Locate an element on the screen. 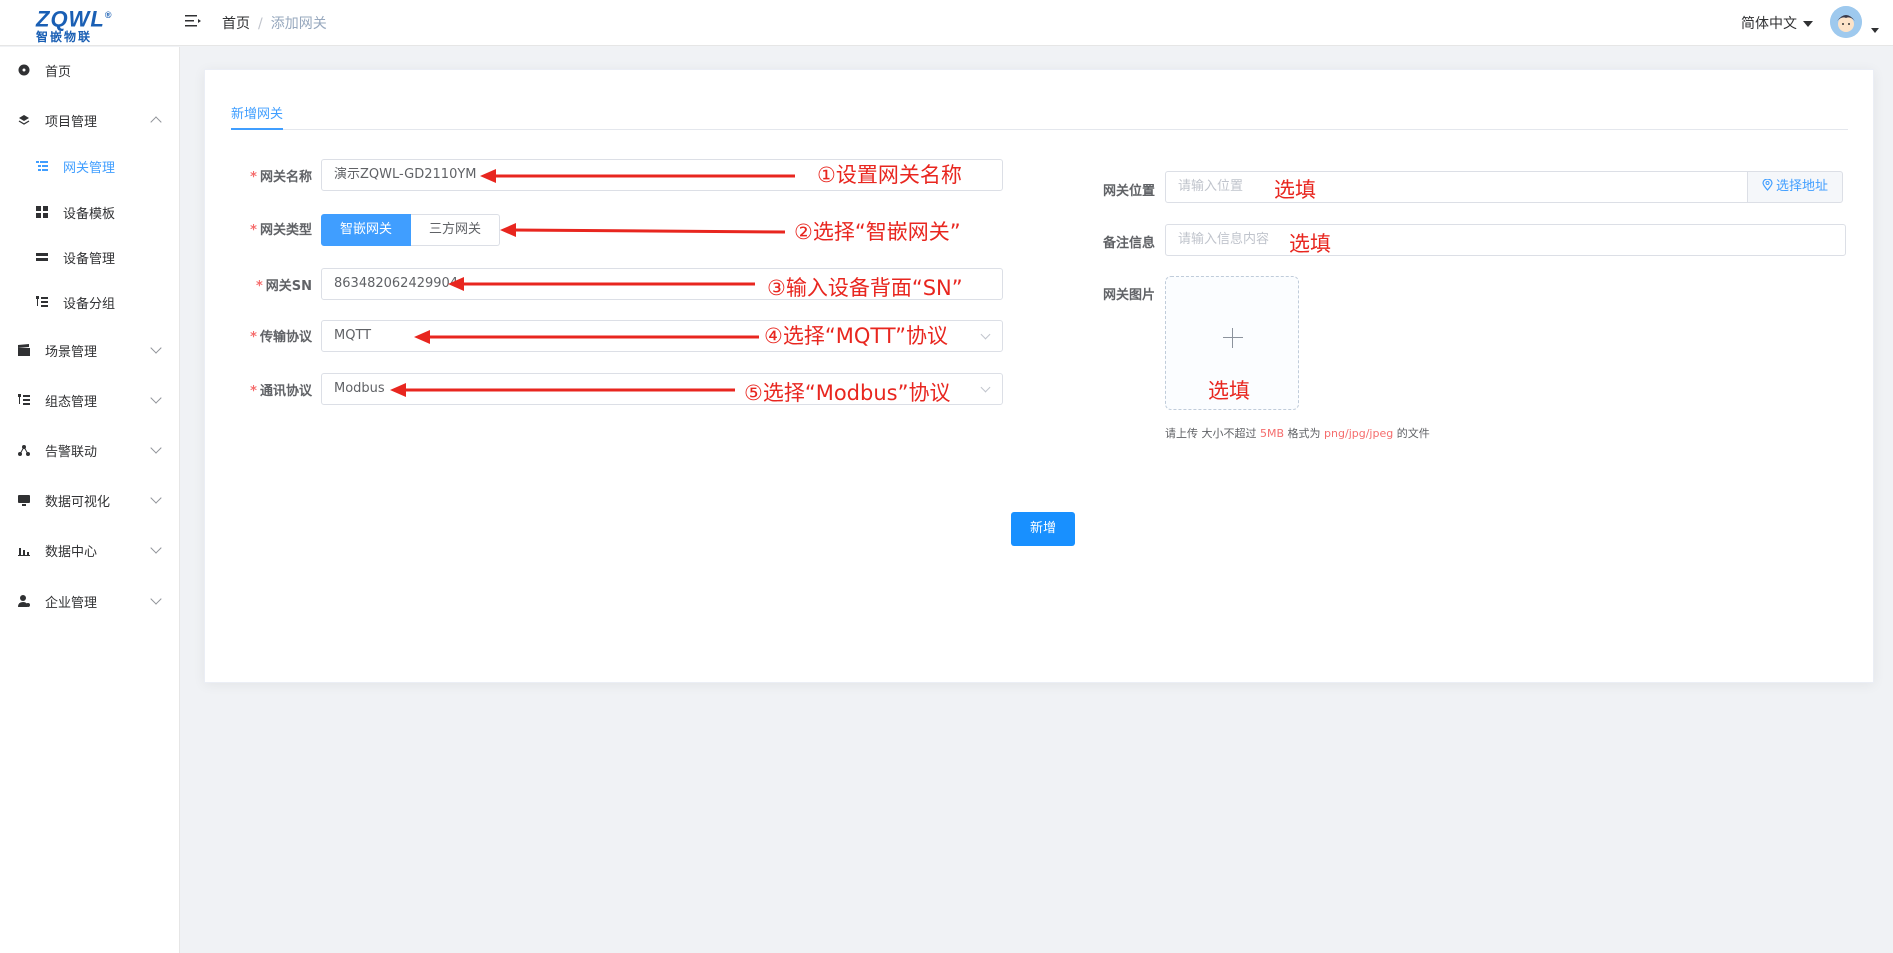 Image resolution: width=1893 pixels, height=953 pixels. remark-label: 备注信息 is located at coordinates (1128, 243).